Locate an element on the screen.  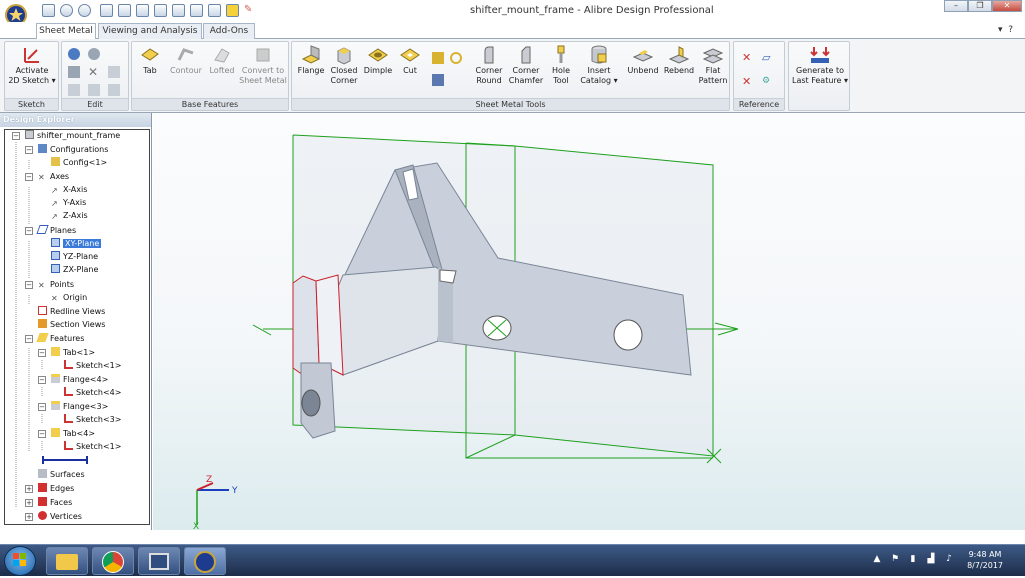
circular-pattern-icon is located at coordinates (456, 58).